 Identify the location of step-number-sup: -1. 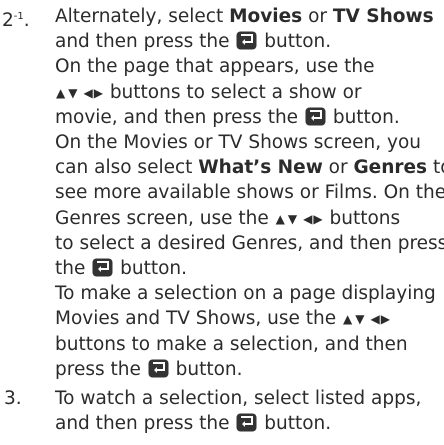
(18, 16).